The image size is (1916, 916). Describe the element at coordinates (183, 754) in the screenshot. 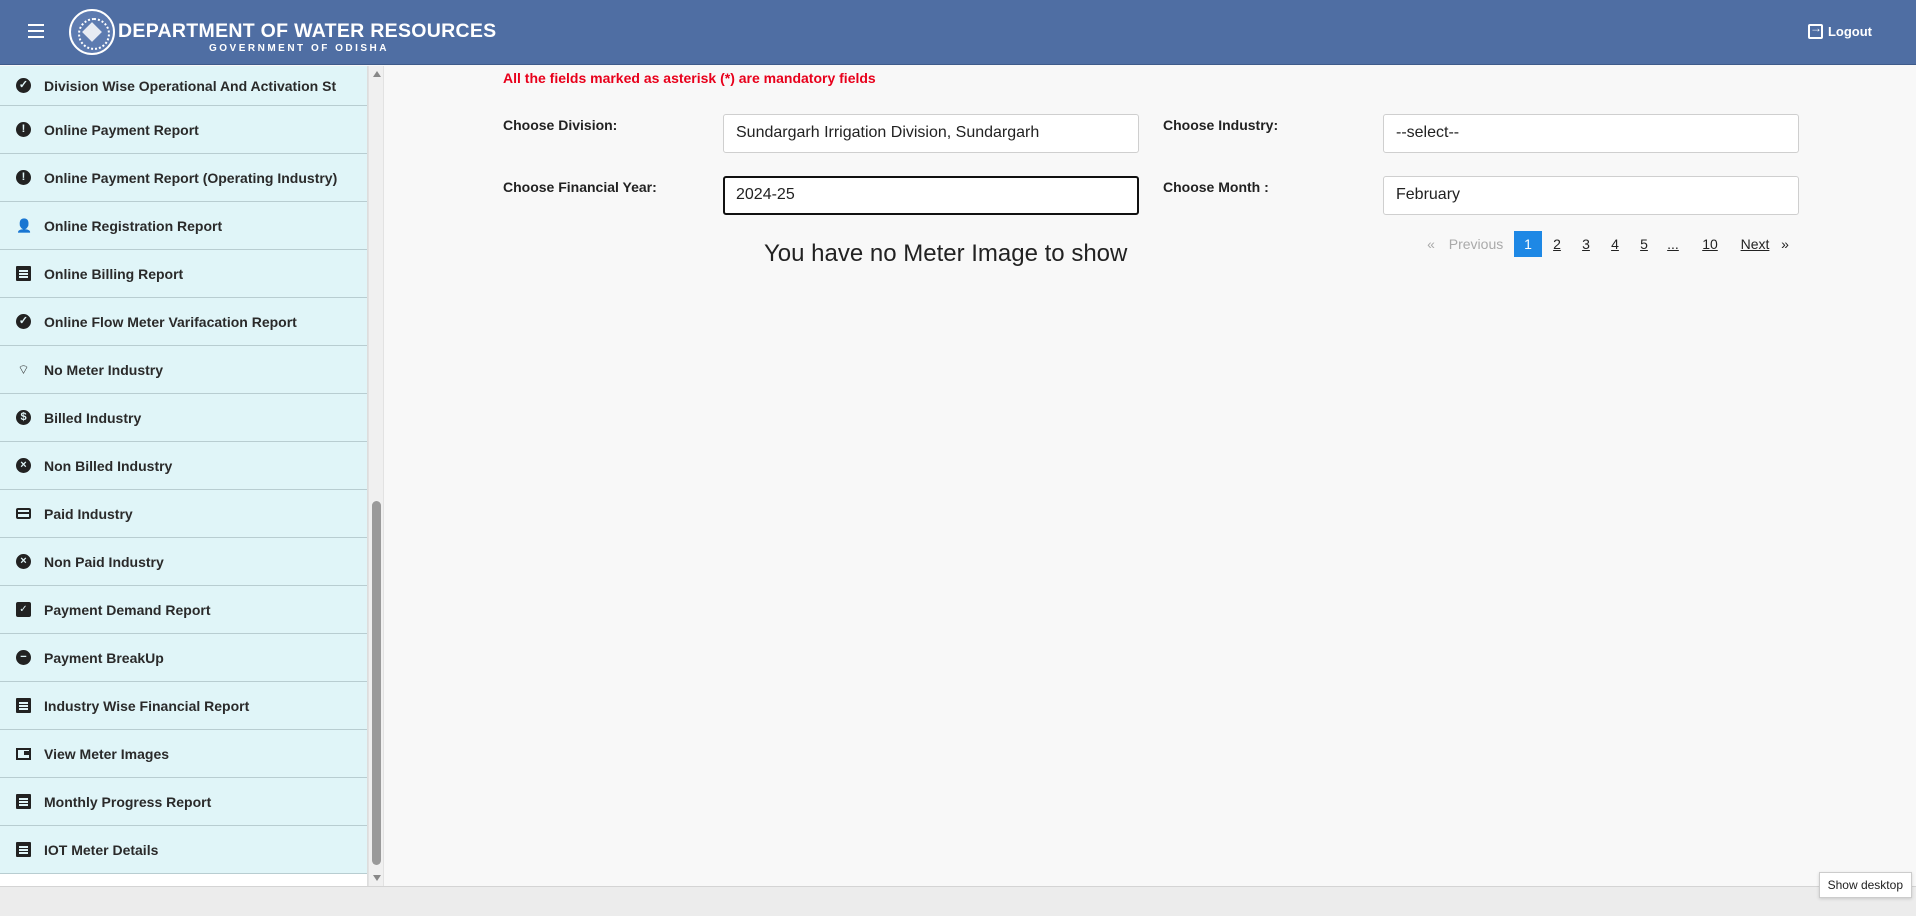

I see `sidebar-item: View Meter Images` at that location.